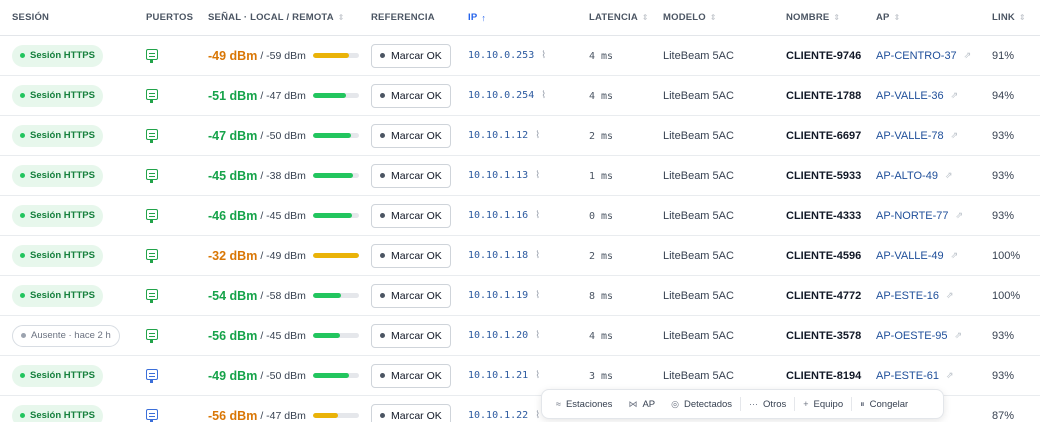 The height and width of the screenshot is (422, 1040). Describe the element at coordinates (823, 404) in the screenshot. I see `toolbar-add-button: + Equipo` at that location.